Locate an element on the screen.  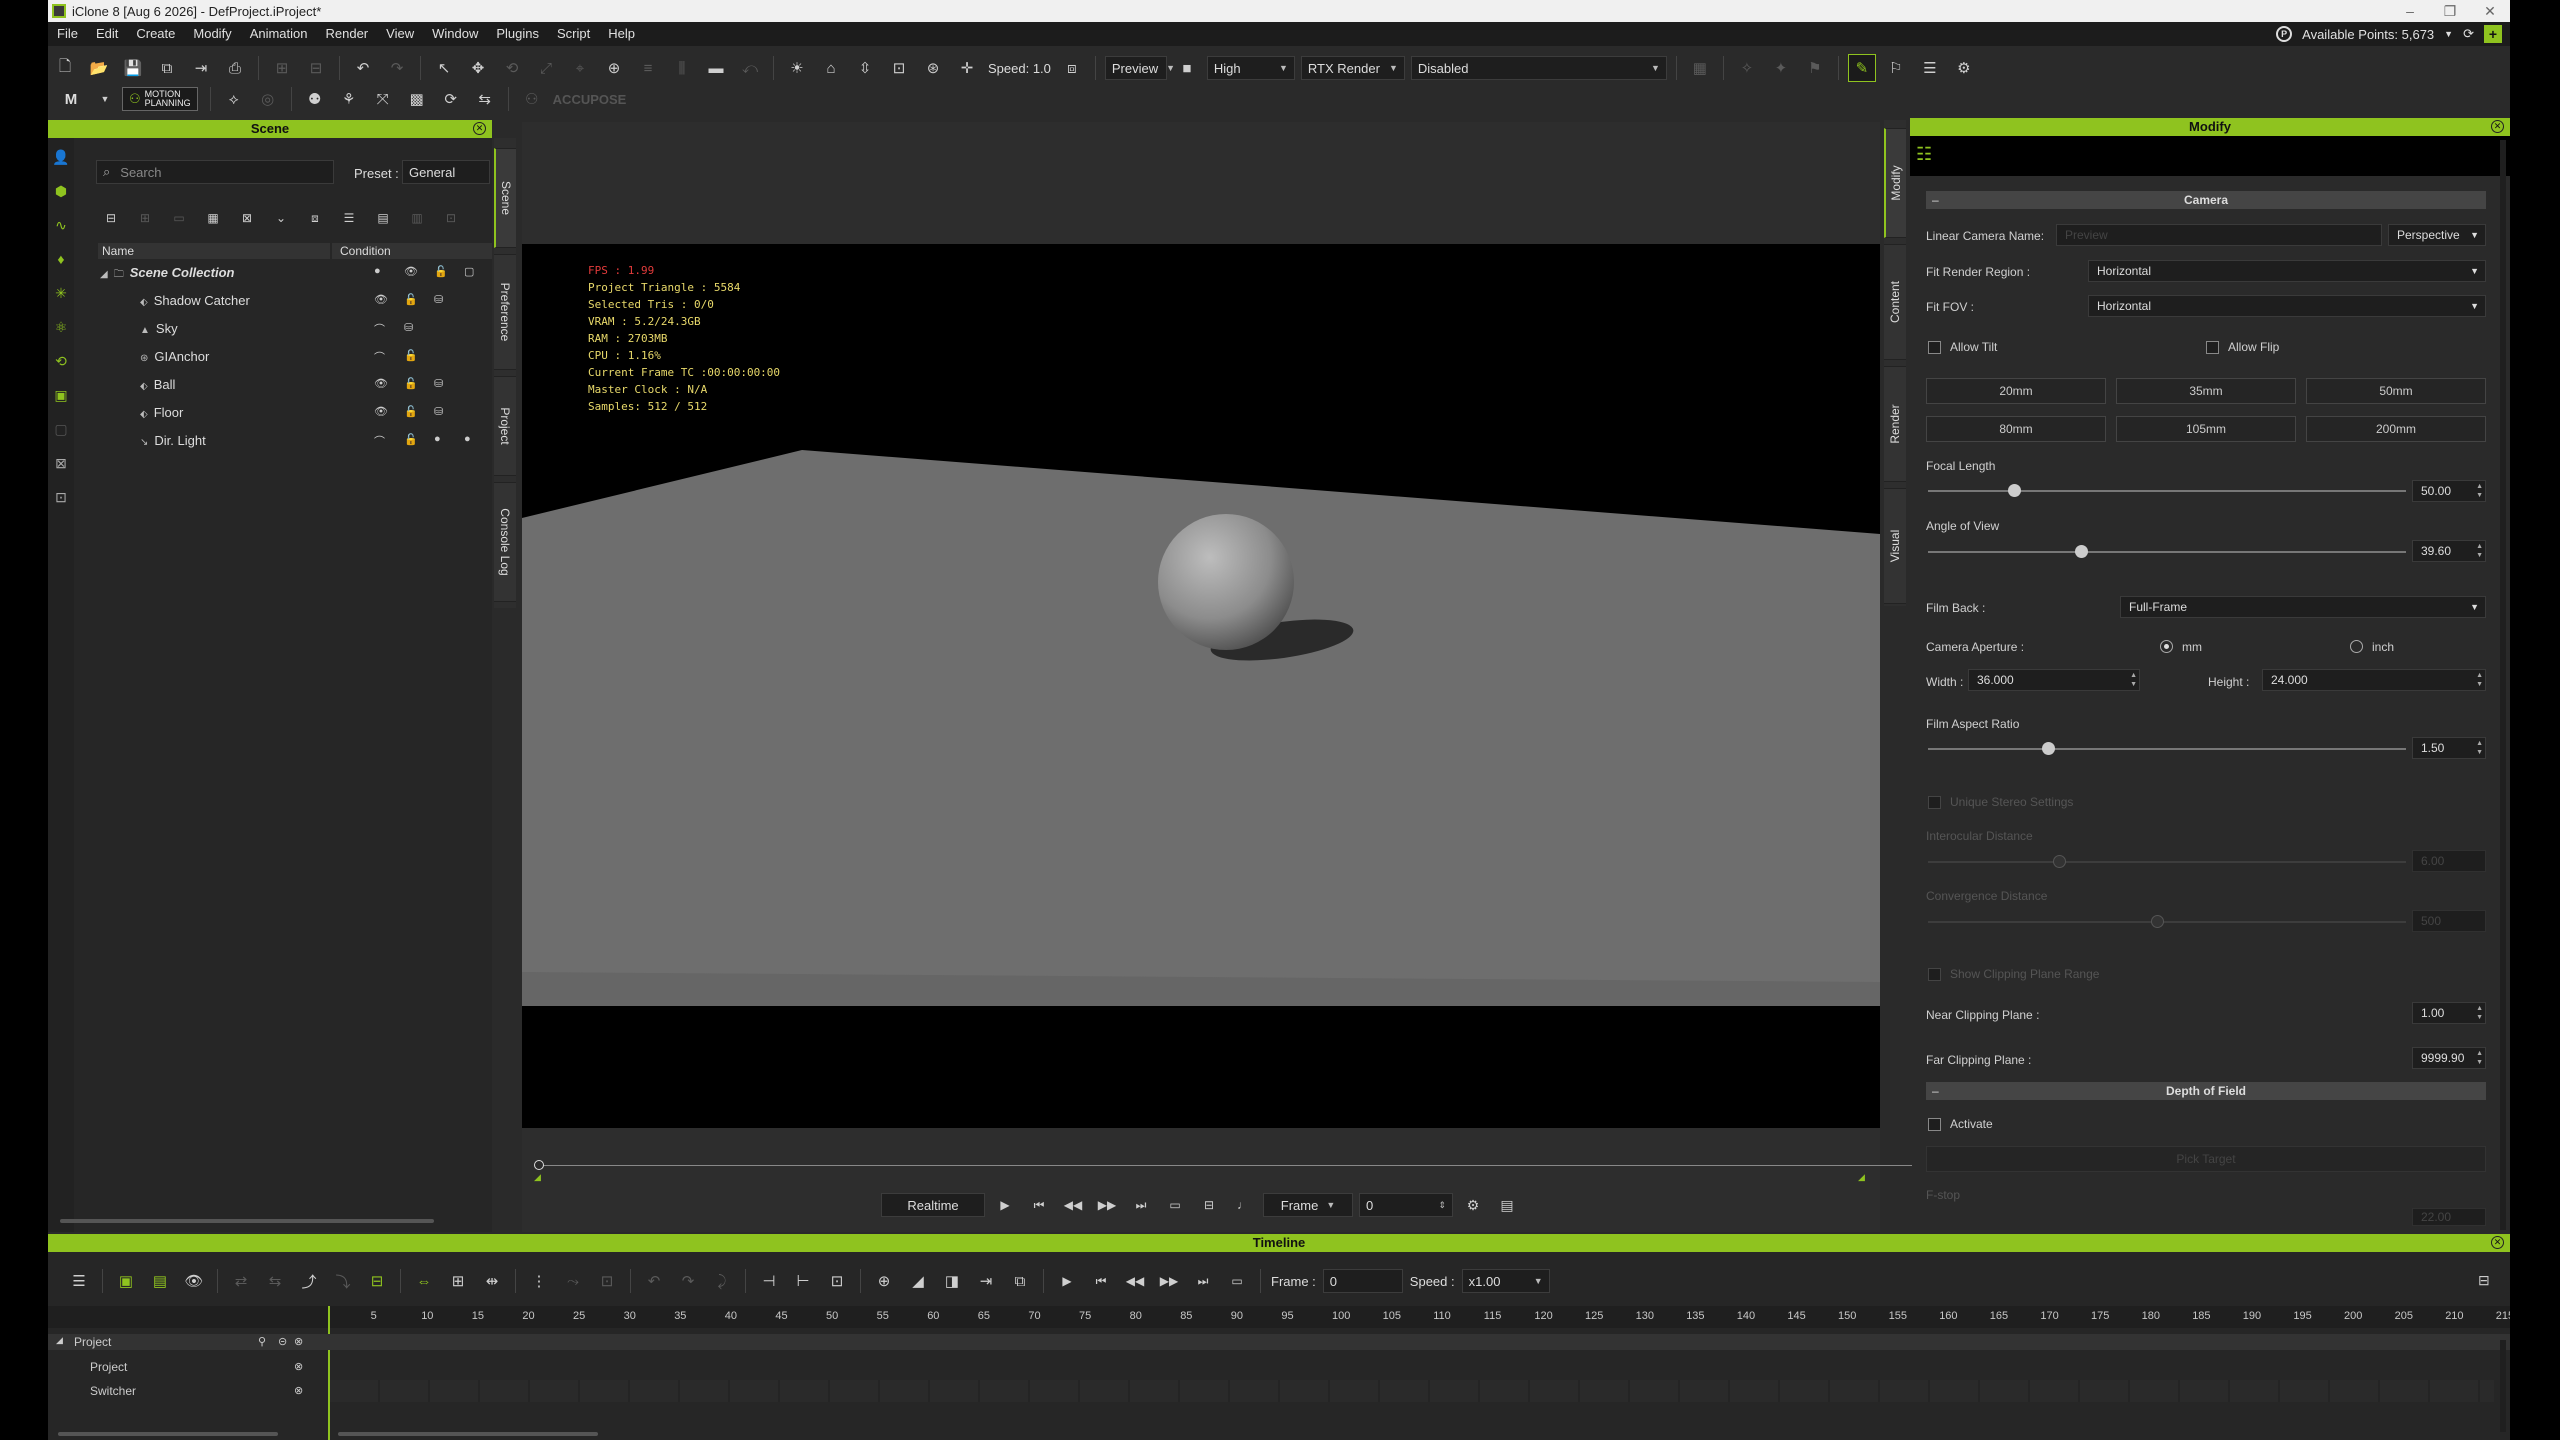
export-icon: ⇥ is located at coordinates (201, 68).